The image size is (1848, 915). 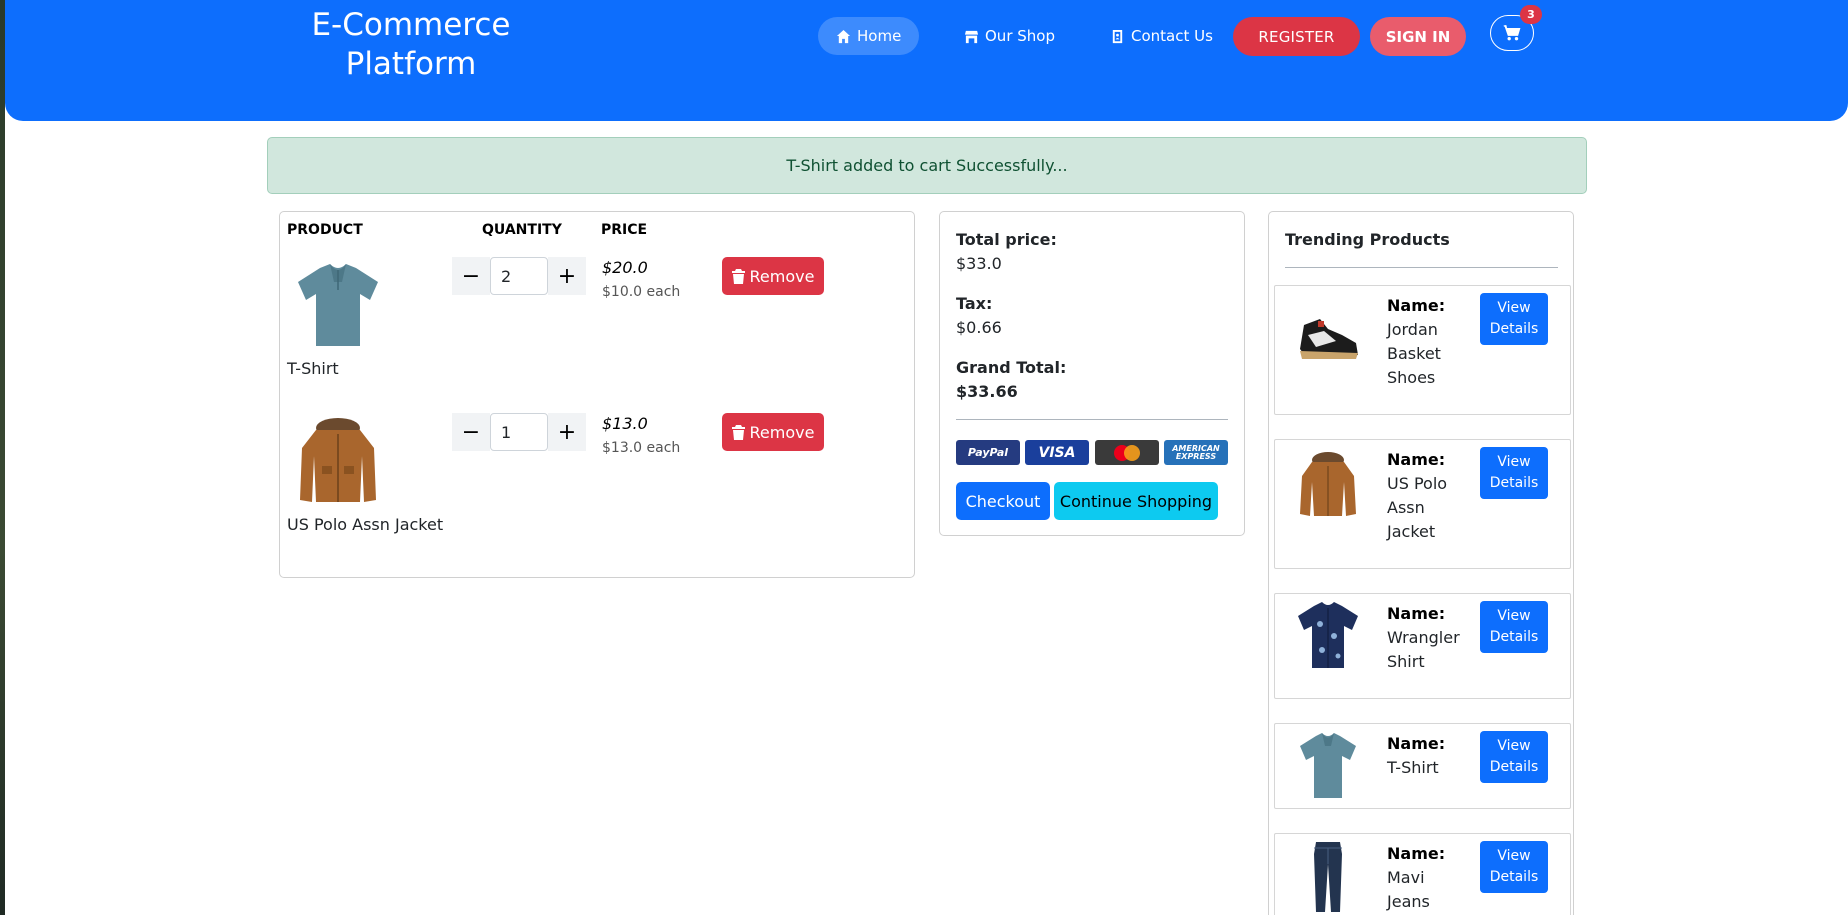 What do you see at coordinates (926, 60) in the screenshot?
I see `navbar: E-Commerce Platform` at bounding box center [926, 60].